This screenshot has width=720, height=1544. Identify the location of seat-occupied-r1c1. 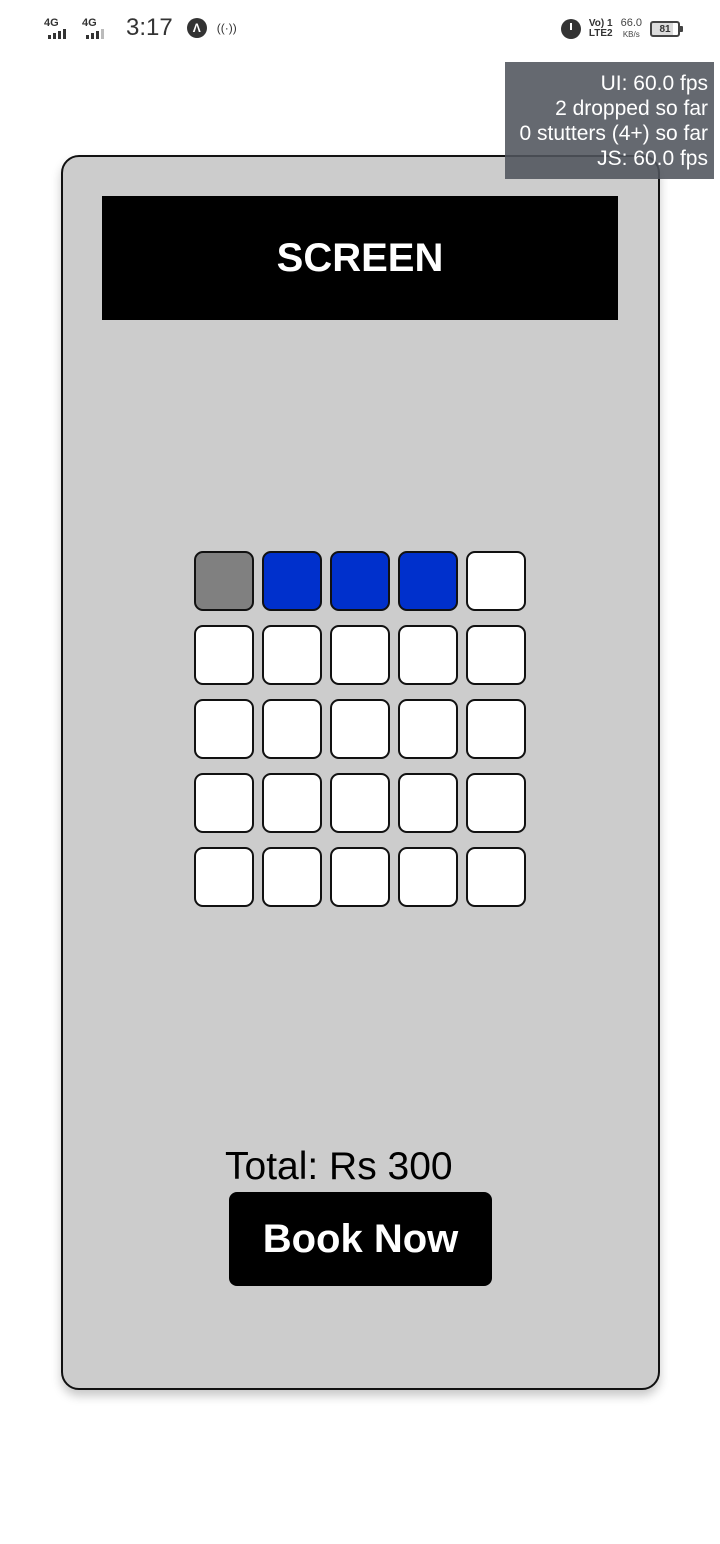
(224, 581).